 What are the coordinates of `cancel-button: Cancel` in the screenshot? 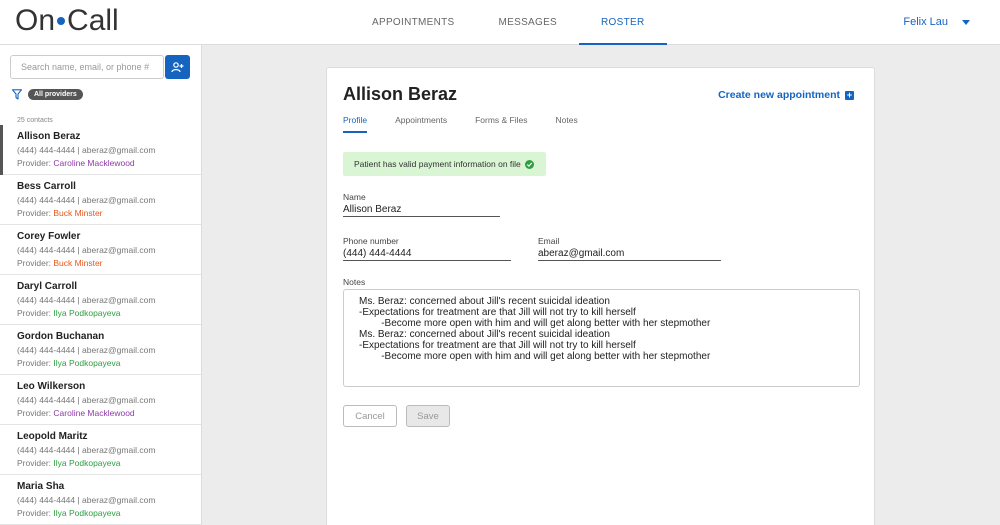 It's located at (370, 416).